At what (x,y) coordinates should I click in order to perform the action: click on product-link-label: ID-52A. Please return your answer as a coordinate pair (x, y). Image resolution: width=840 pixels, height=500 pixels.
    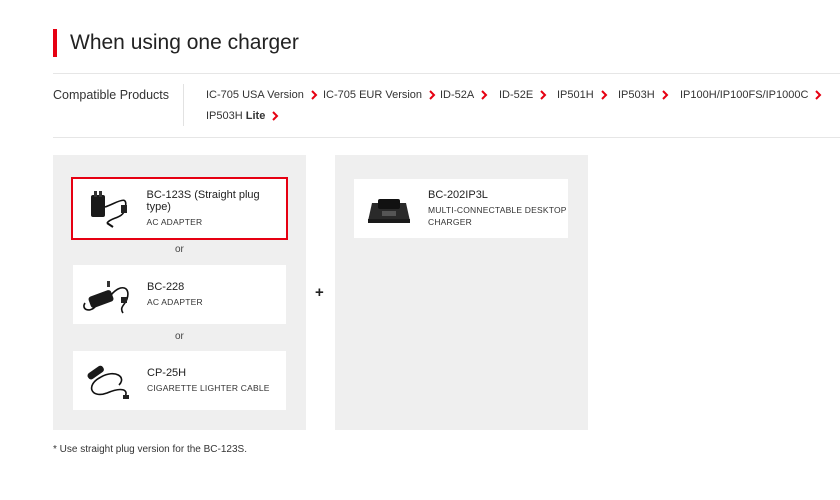
    Looking at the image, I should click on (457, 95).